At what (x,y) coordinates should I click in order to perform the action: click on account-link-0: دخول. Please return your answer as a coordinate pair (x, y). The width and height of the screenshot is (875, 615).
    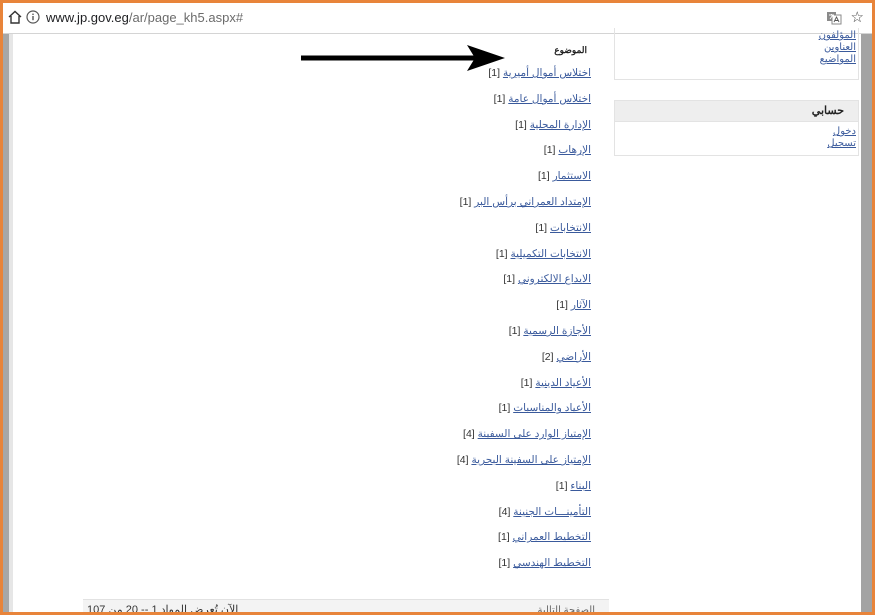
    Looking at the image, I should click on (841, 132).